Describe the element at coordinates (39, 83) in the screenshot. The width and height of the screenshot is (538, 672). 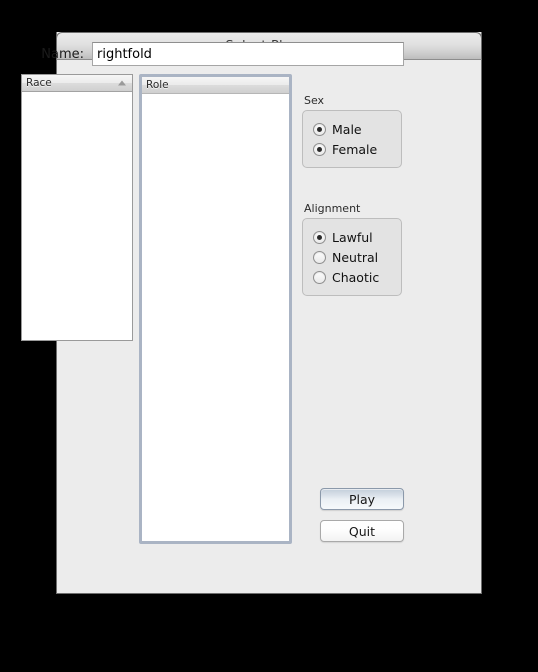
I see `race-column-header-label: Race` at that location.